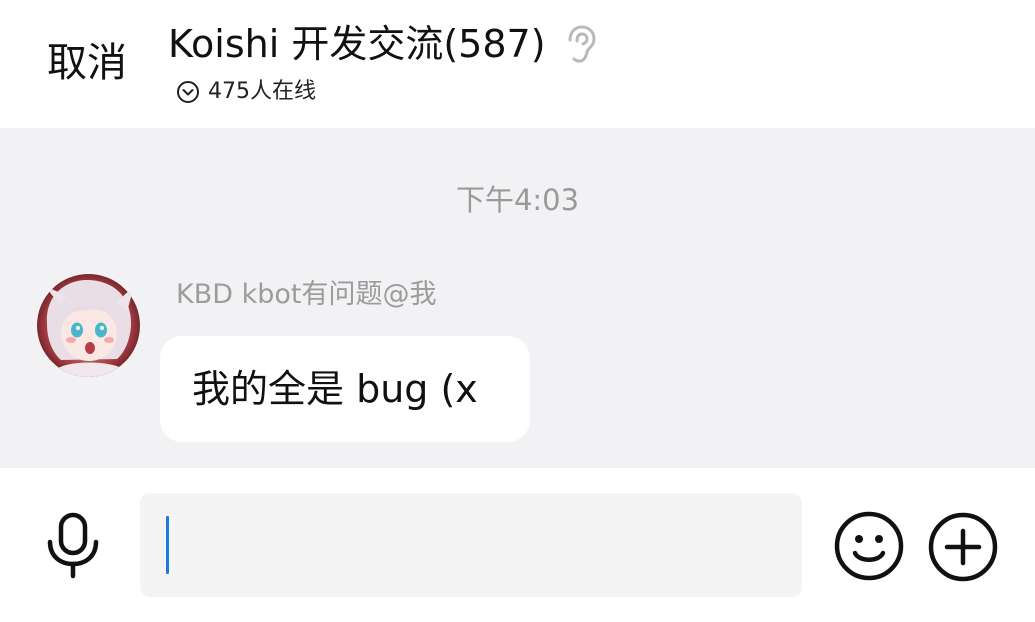 The image size is (1035, 622). Describe the element at coordinates (963, 547) in the screenshot. I see `plus-circle-icon` at that location.